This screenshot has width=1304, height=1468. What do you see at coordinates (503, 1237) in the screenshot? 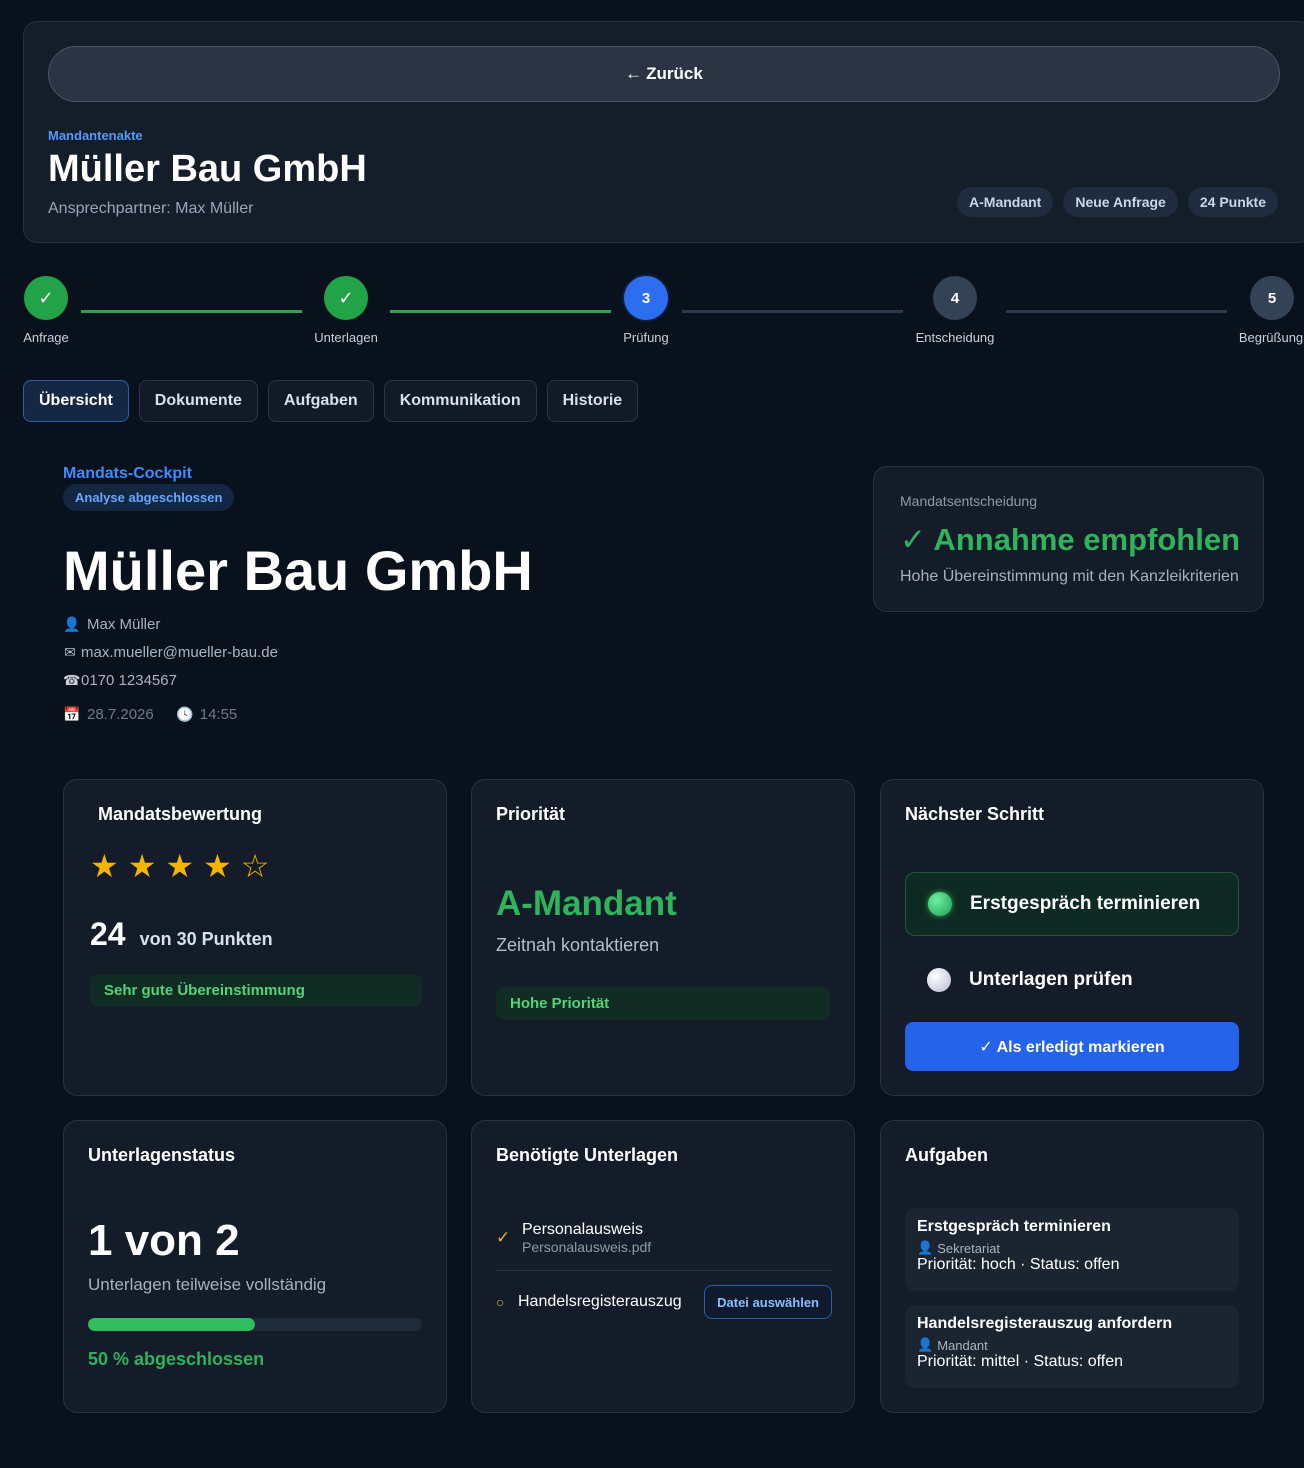
I see `checkmark-icon: ✓` at bounding box center [503, 1237].